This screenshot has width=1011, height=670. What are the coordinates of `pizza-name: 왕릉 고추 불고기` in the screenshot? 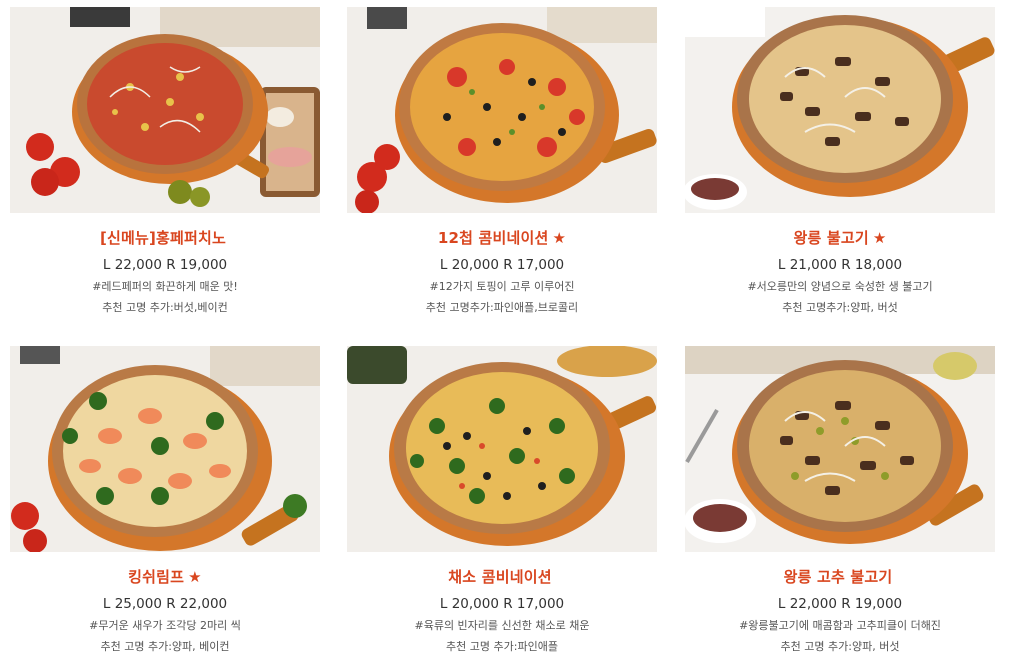 It's located at (838, 577).